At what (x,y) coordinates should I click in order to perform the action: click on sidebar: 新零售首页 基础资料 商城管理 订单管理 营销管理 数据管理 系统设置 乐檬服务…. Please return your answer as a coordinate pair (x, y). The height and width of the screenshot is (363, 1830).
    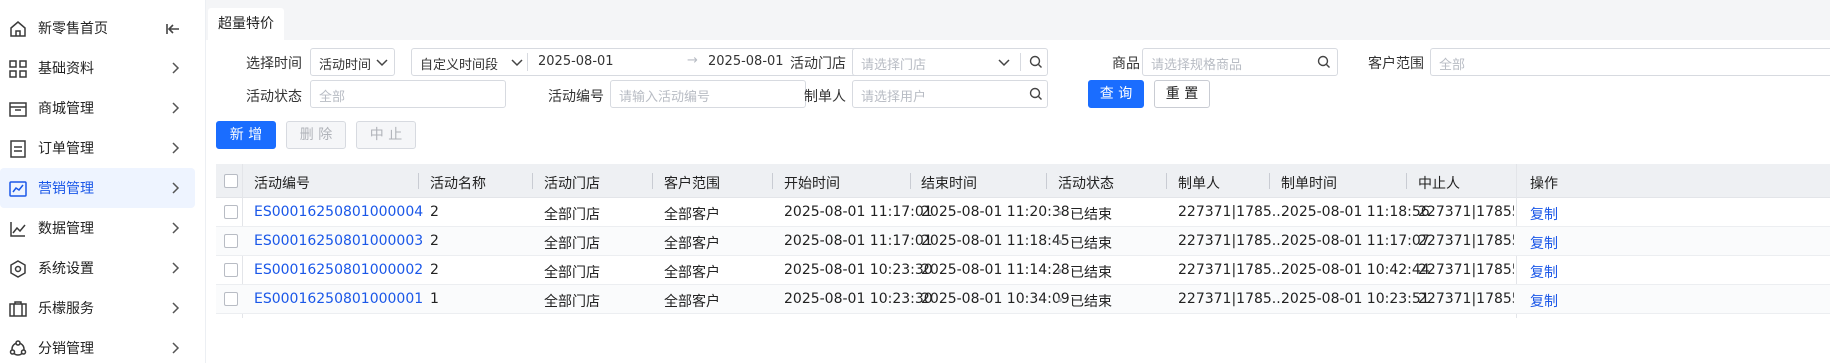
    Looking at the image, I should click on (103, 181).